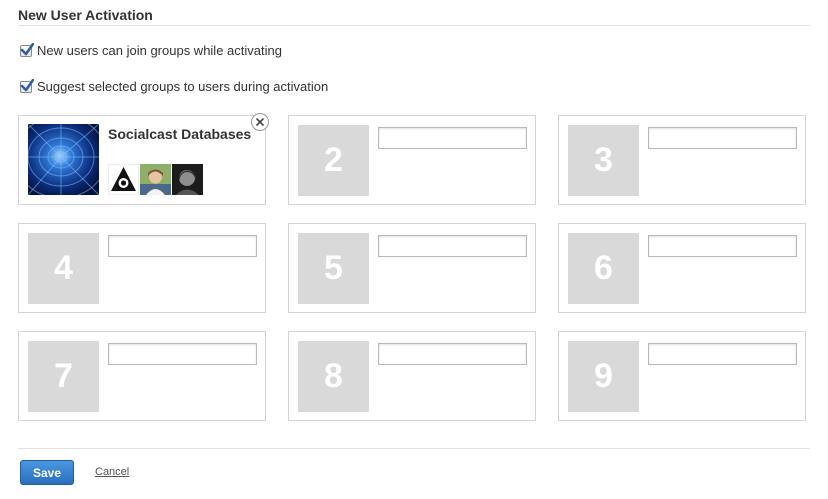 This screenshot has height=499, width=828. I want to click on remove-group-button, so click(260, 122).